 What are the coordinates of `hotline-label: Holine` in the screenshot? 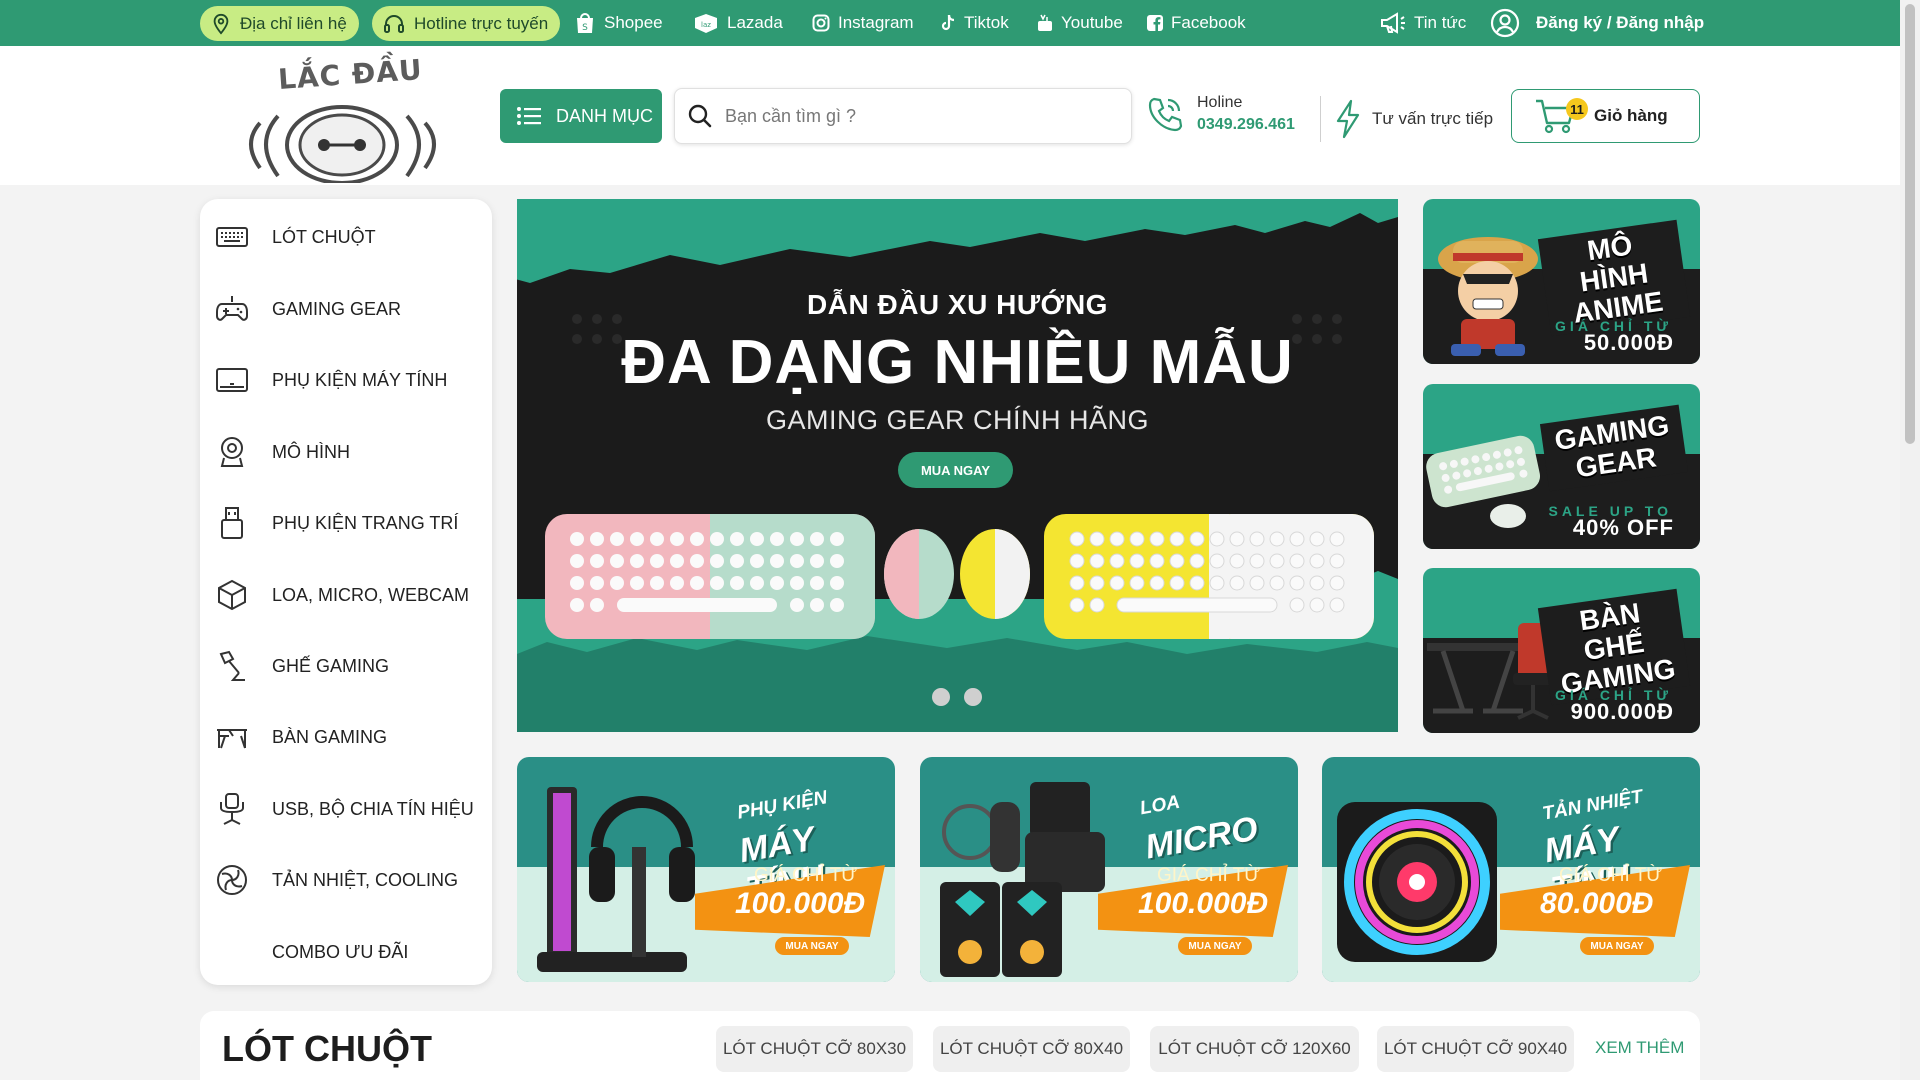 It's located at (1220, 102).